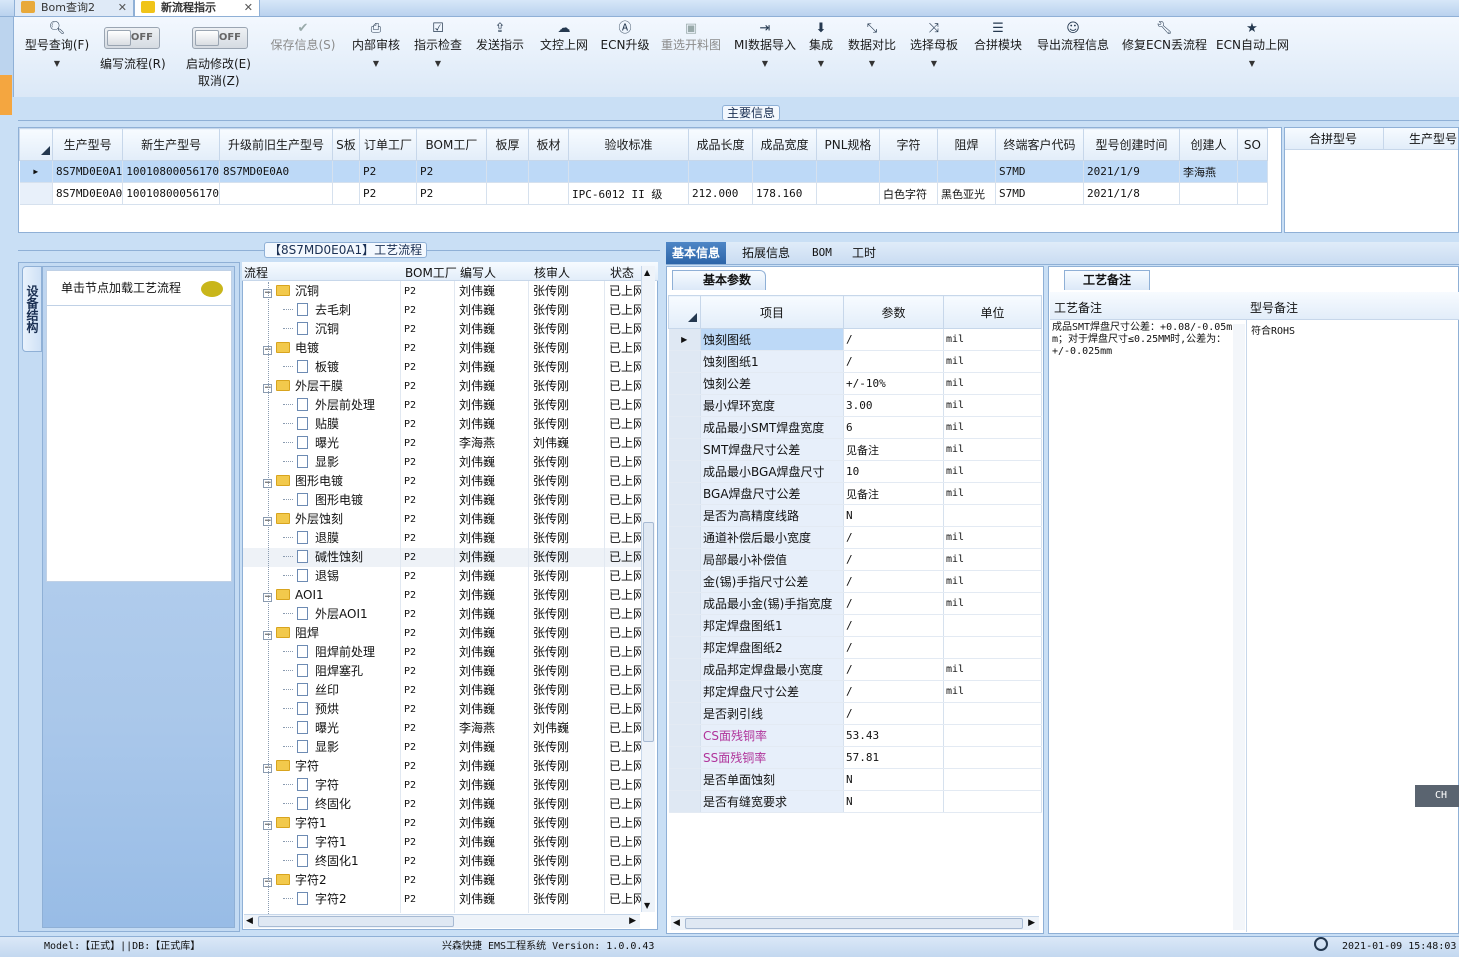 The image size is (1459, 957). I want to click on column-header: SO, so click(1252, 144).